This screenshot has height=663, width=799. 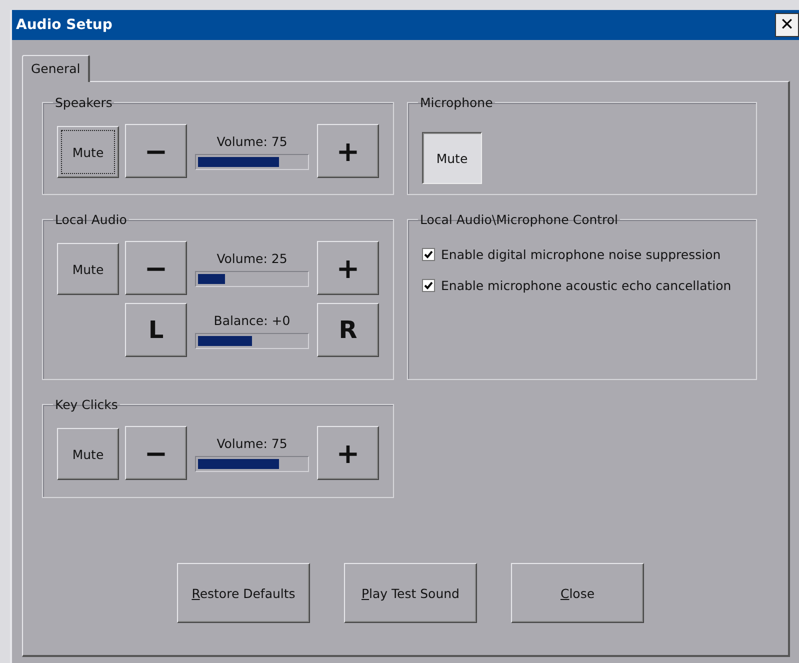 What do you see at coordinates (586, 285) in the screenshot?
I see `checkbox-label: Enable microphone acoustic echo cancellation` at bounding box center [586, 285].